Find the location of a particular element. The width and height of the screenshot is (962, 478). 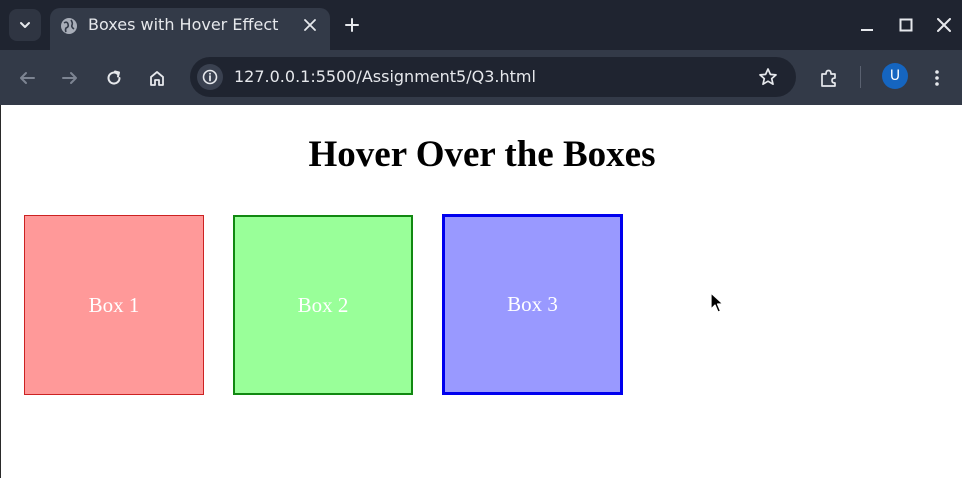

home-icon is located at coordinates (157, 78).